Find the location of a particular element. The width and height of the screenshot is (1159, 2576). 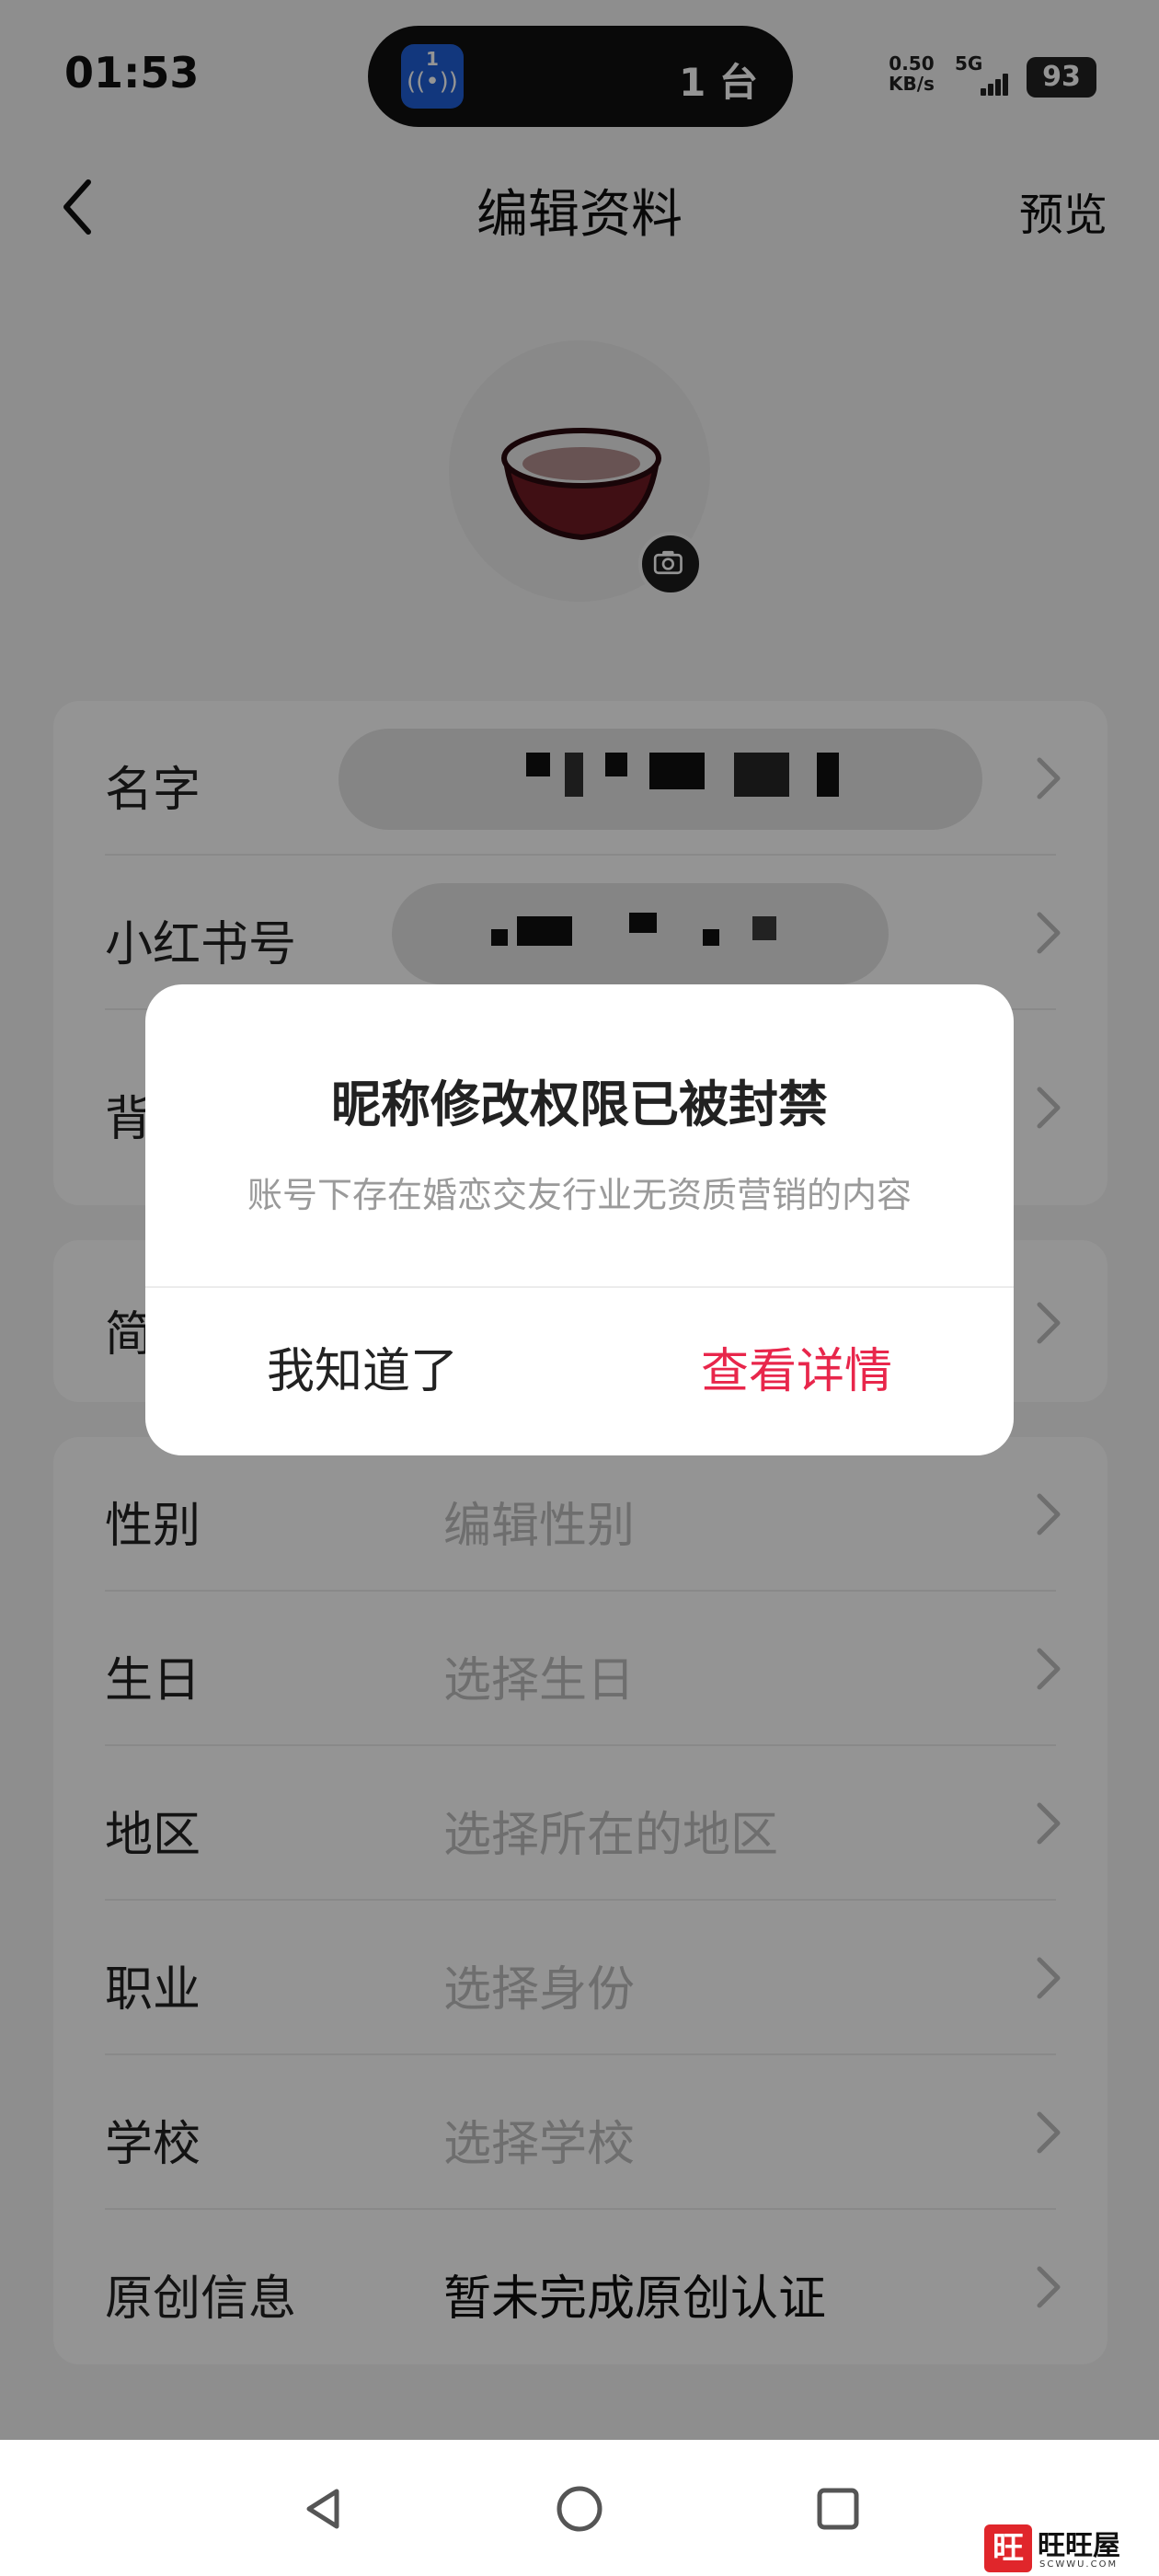

nav-recents-icon is located at coordinates (838, 2509).